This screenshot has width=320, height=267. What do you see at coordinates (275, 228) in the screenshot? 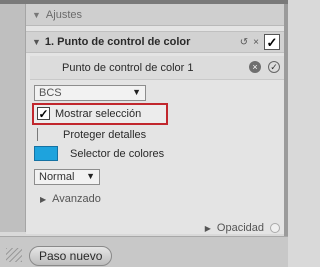
I see `opacity-radio` at bounding box center [275, 228].